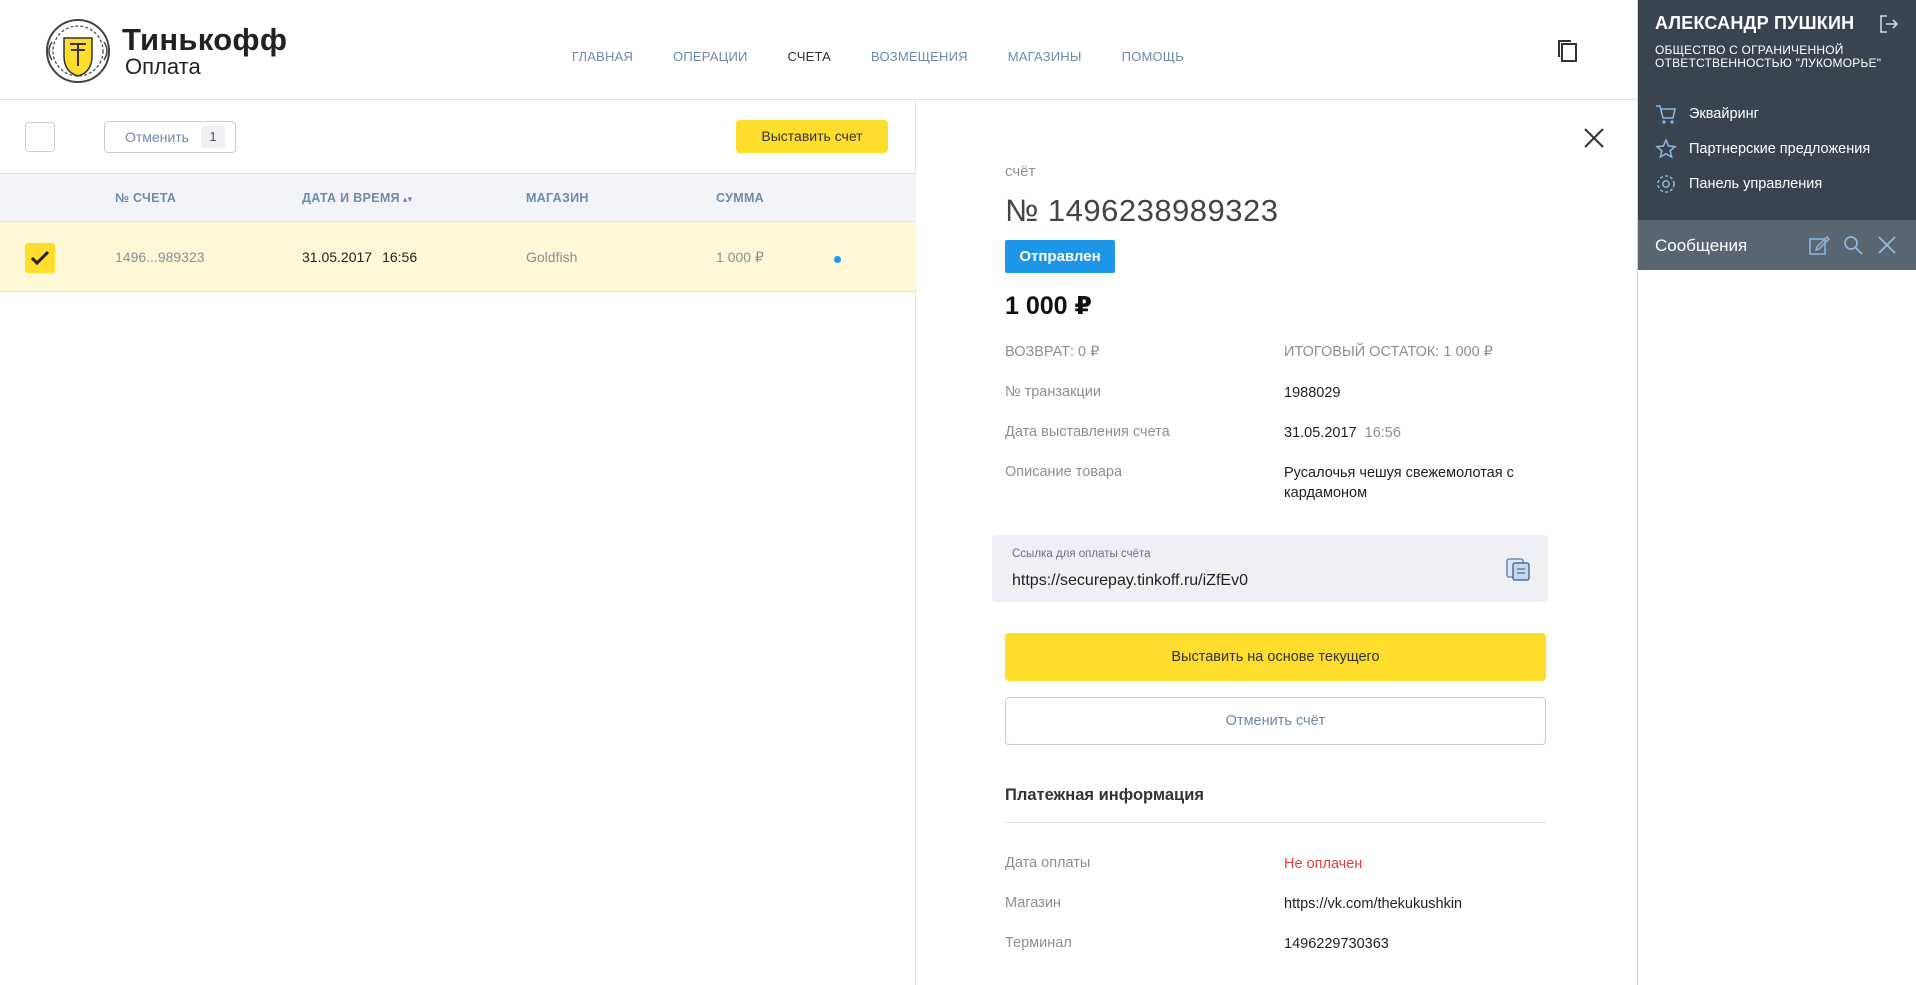  Describe the element at coordinates (1081, 554) in the screenshot. I see `payment-link-label: Ссылка для оплаты счёта` at that location.